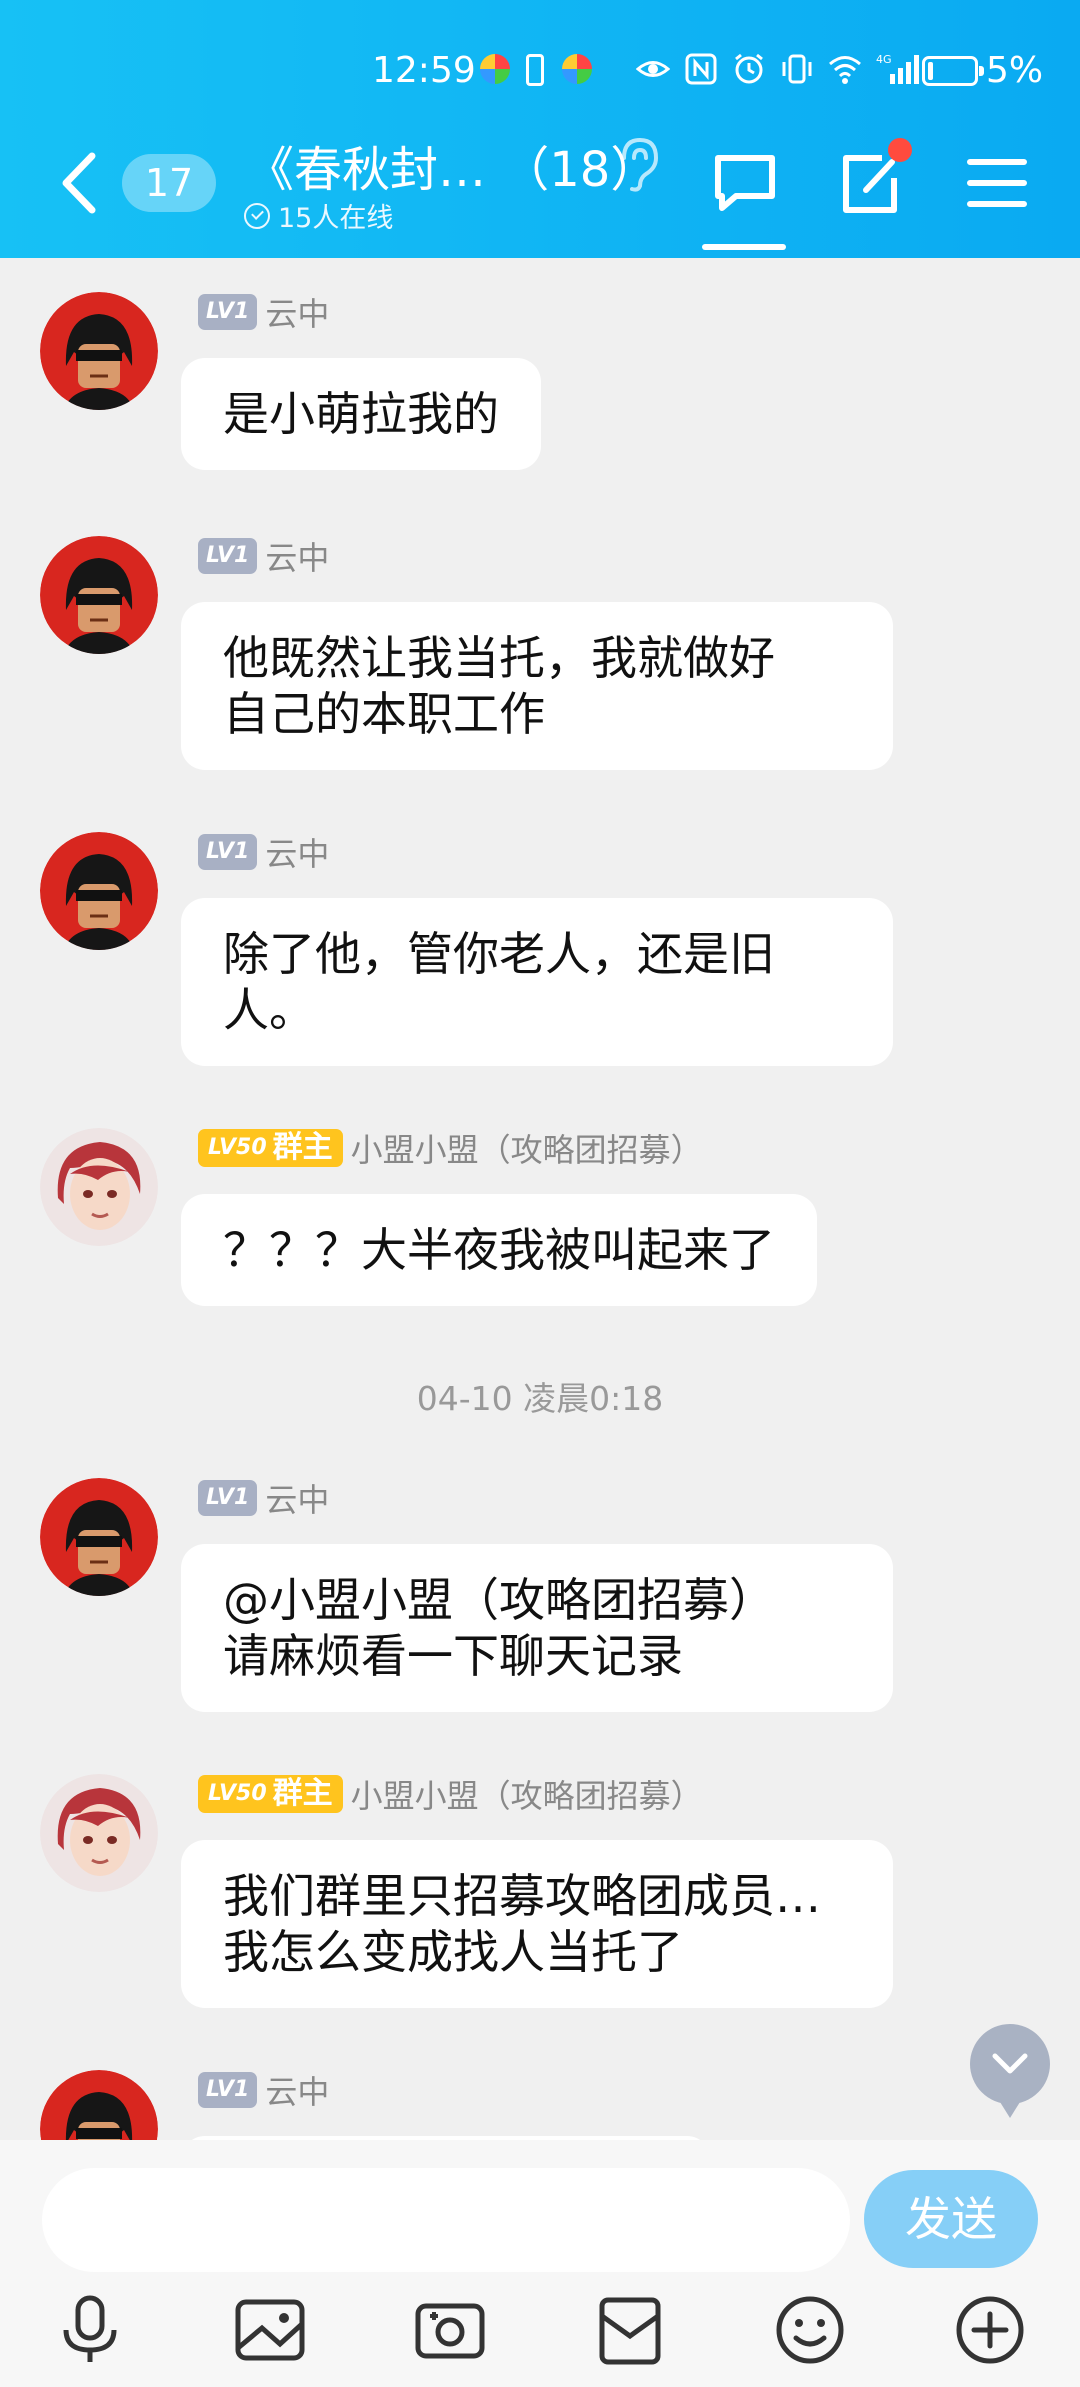 The height and width of the screenshot is (2387, 1080). Describe the element at coordinates (744, 247) in the screenshot. I see `active-tab-indicator` at that location.